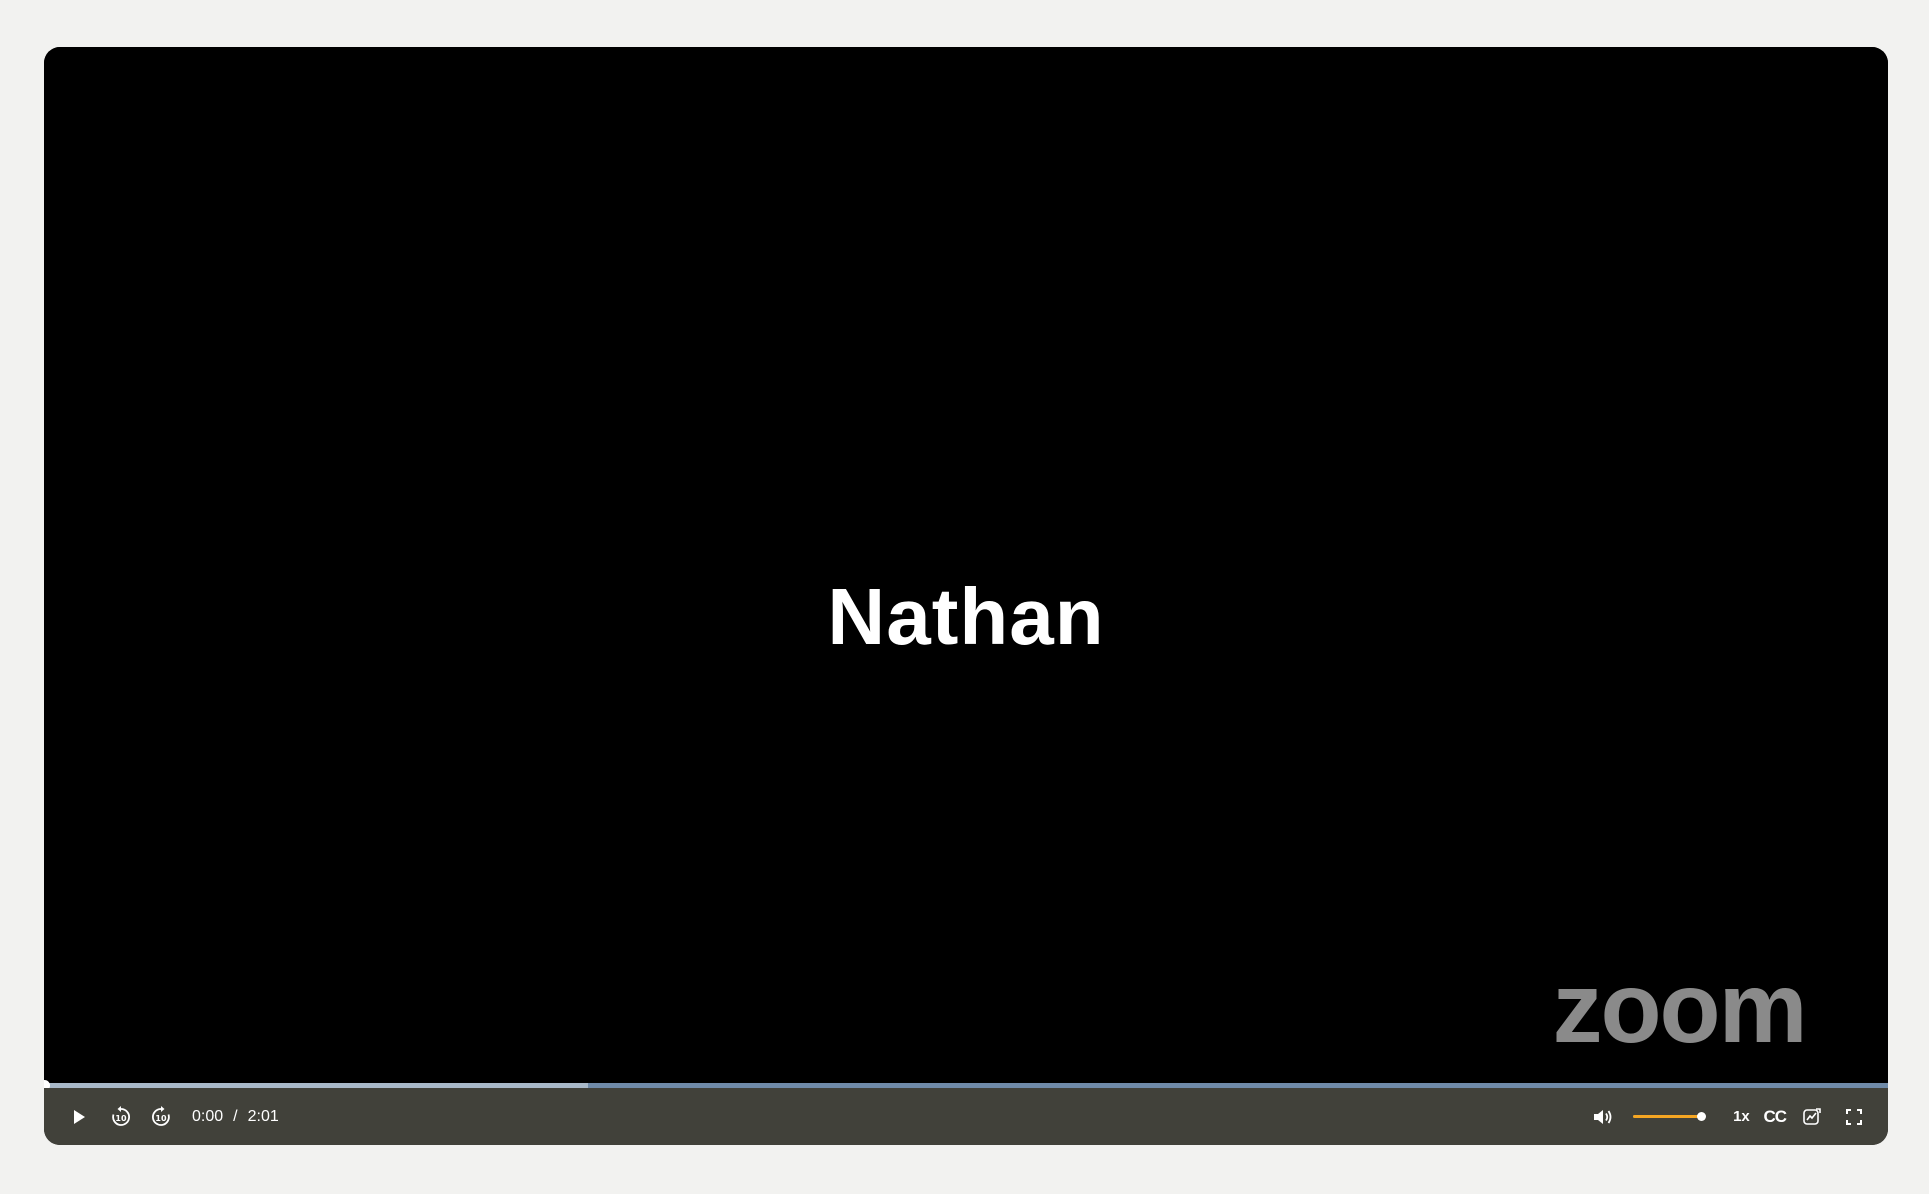 The image size is (1929, 1194). I want to click on zoom-watermark-logo: zoom, so click(1679, 1008).